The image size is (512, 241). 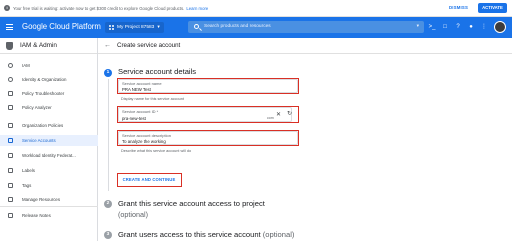 I want to click on sidebar-item-analyzer: Policy Analyzer, so click(x=49, y=107).